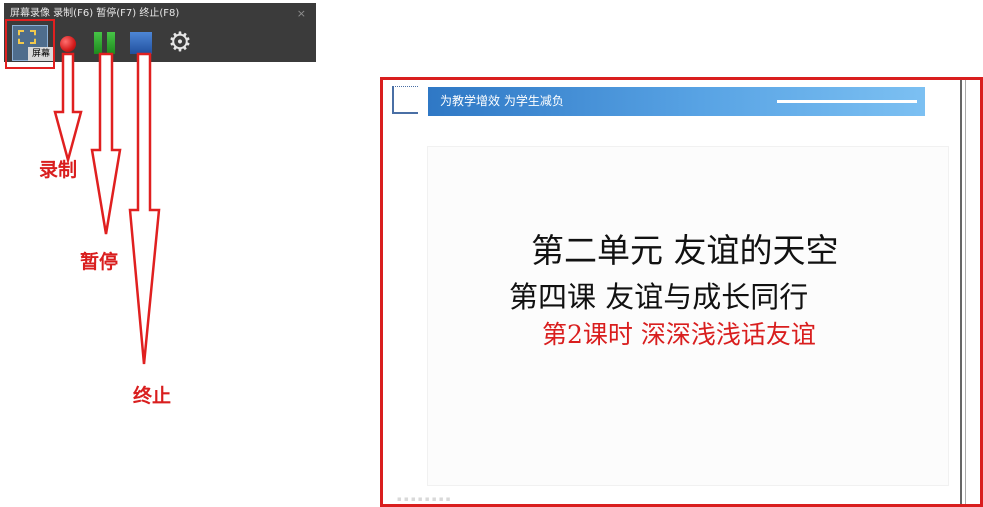 The width and height of the screenshot is (983, 507). What do you see at coordinates (106, 143) in the screenshot?
I see `pause-arrow` at bounding box center [106, 143].